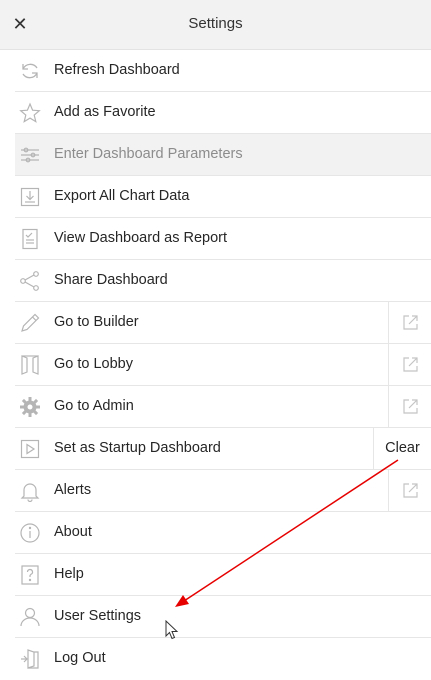  Describe the element at coordinates (148, 154) in the screenshot. I see `menu-item-label: Enter Dashboard Parameters` at that location.